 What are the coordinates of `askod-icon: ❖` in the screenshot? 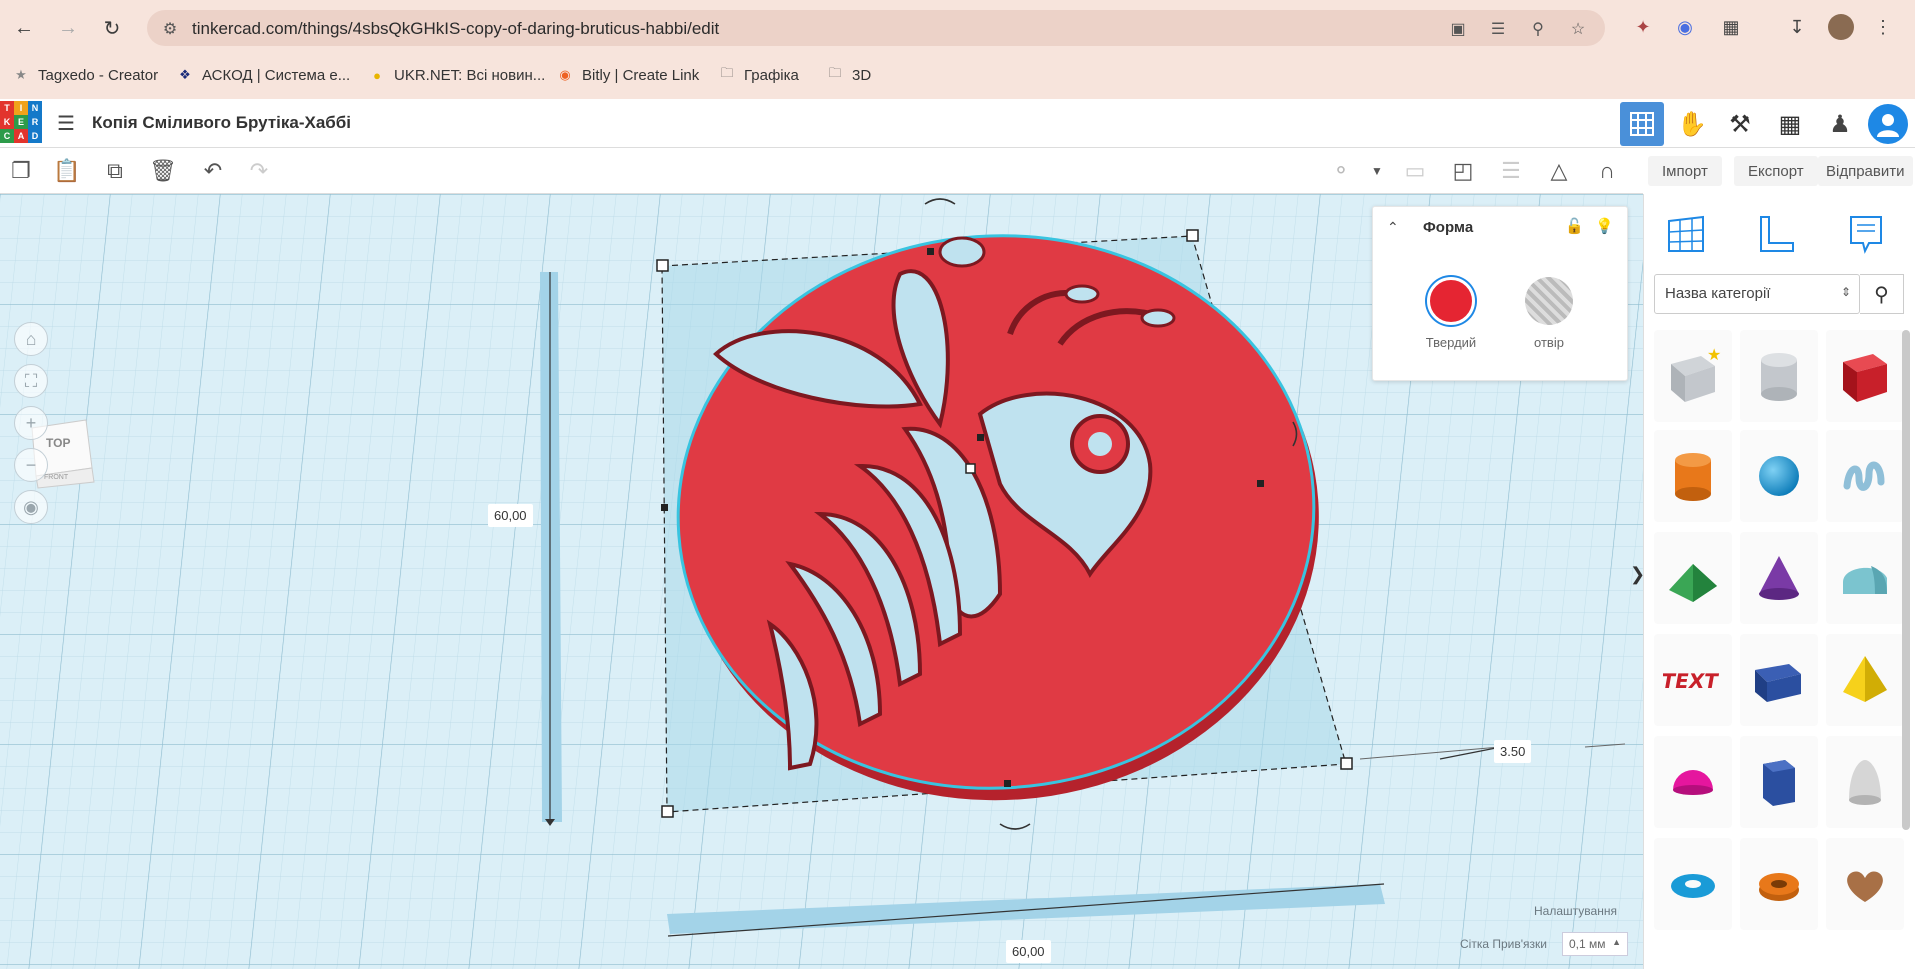 It's located at (185, 74).